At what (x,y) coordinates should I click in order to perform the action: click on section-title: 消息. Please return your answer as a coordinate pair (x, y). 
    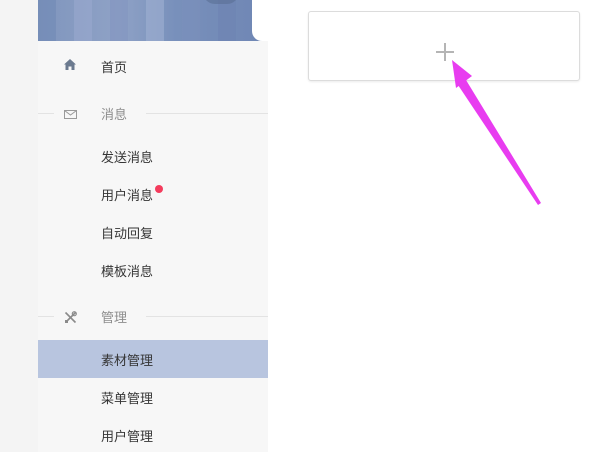
    Looking at the image, I should click on (114, 115).